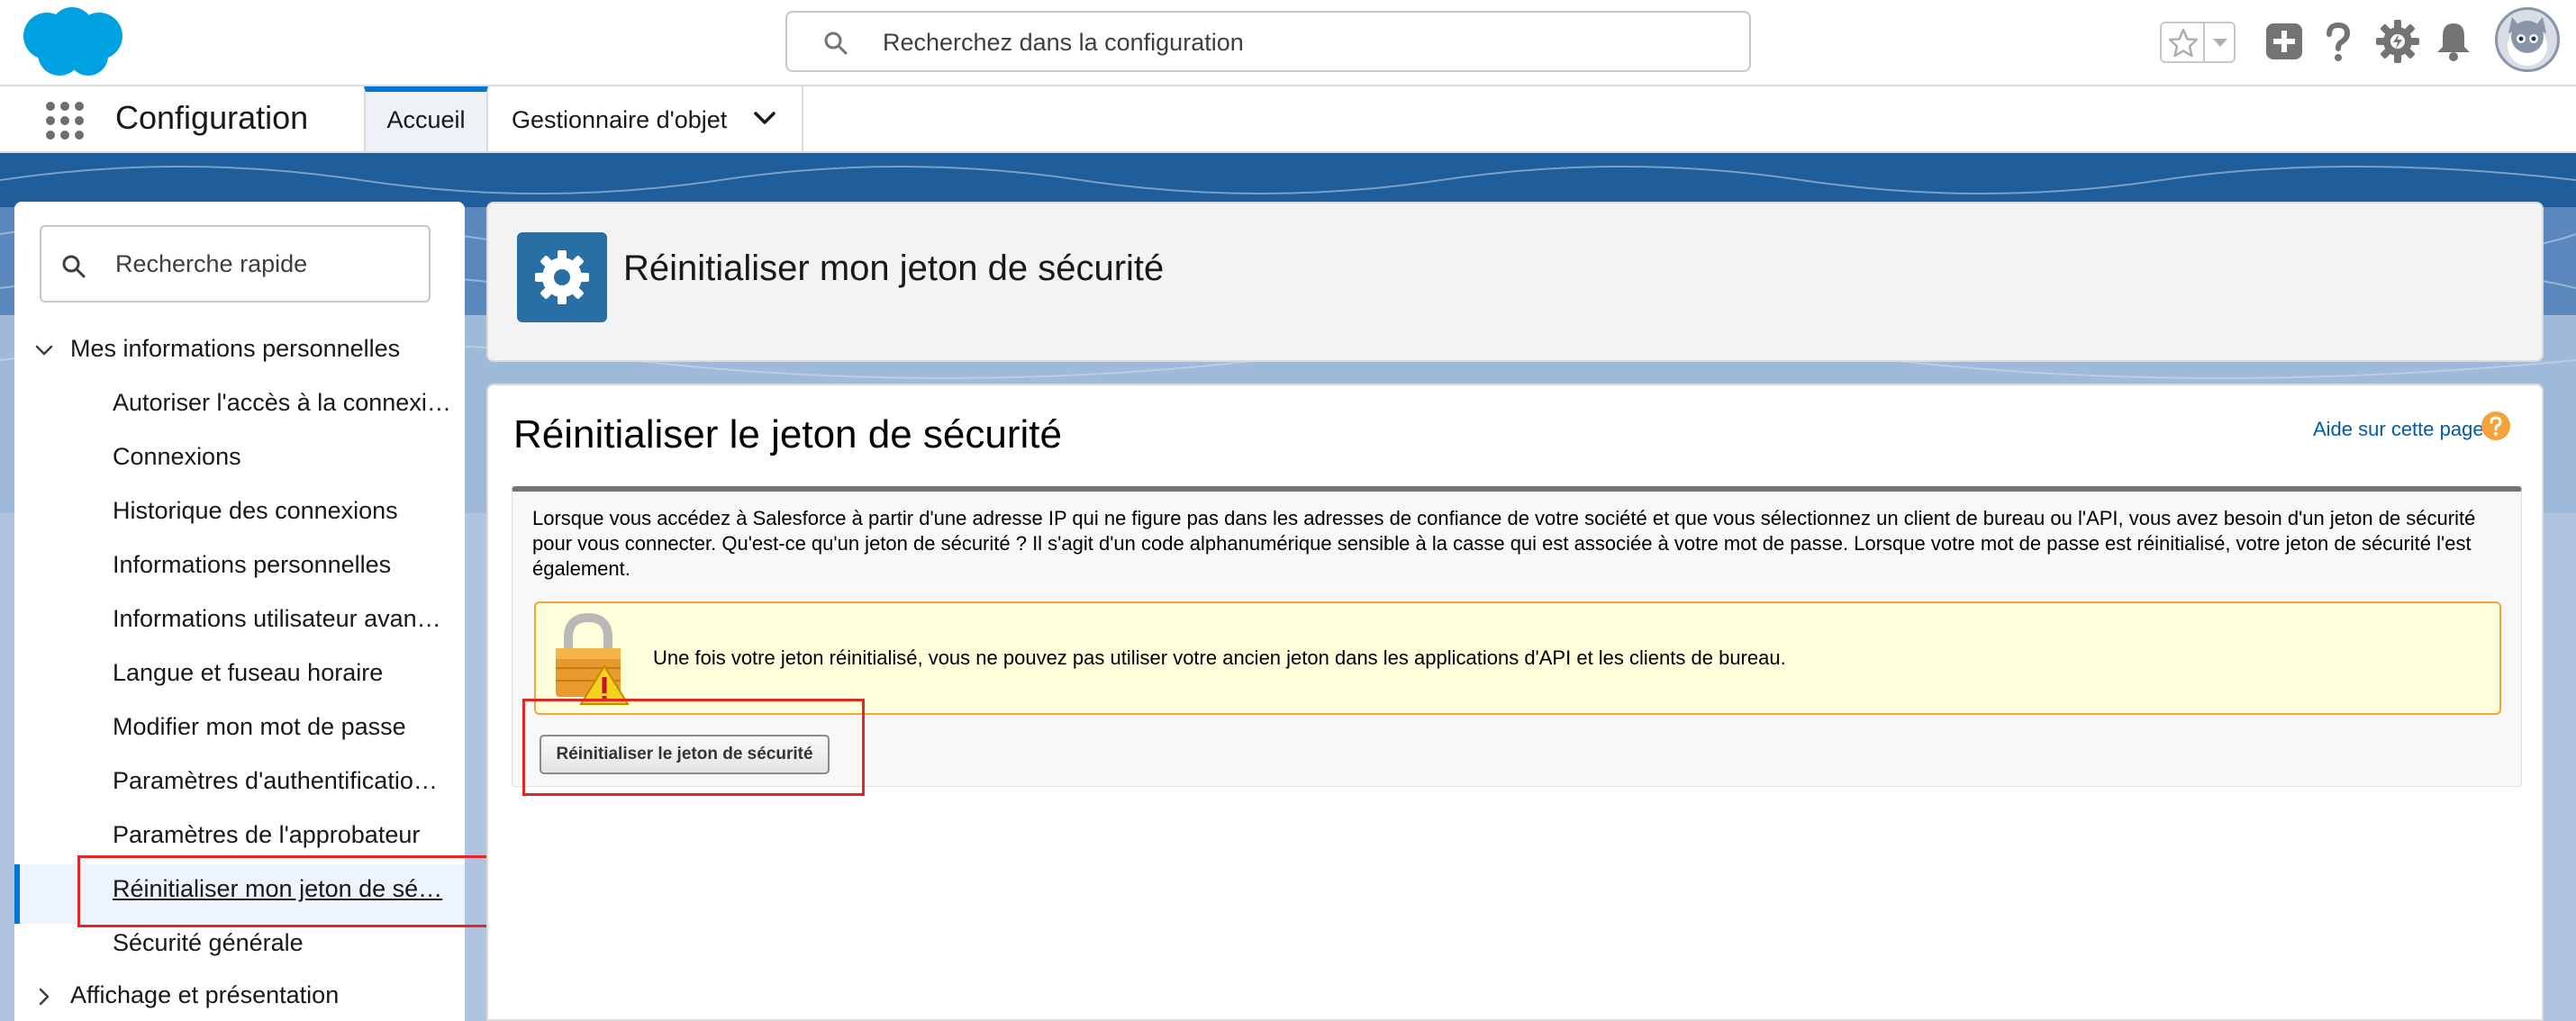 The height and width of the screenshot is (1021, 2576). I want to click on salesforce-logo, so click(73, 42).